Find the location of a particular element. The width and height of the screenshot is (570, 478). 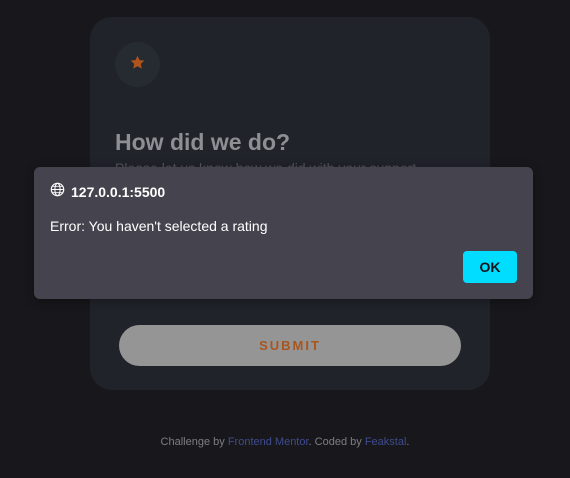

author-link: Feakstal is located at coordinates (386, 442).